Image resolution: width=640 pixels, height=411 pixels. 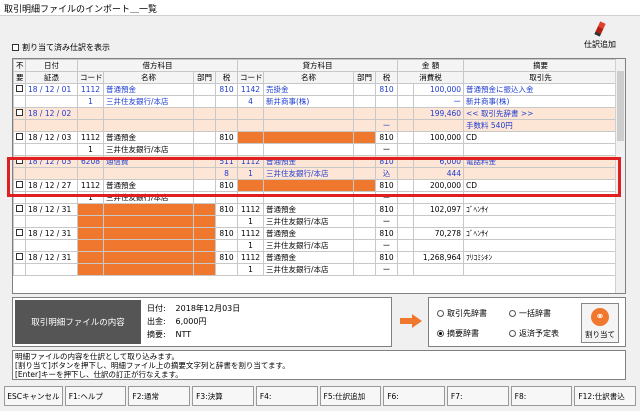 What do you see at coordinates (440, 333) in the screenshot?
I see `radio-summary-dot` at bounding box center [440, 333].